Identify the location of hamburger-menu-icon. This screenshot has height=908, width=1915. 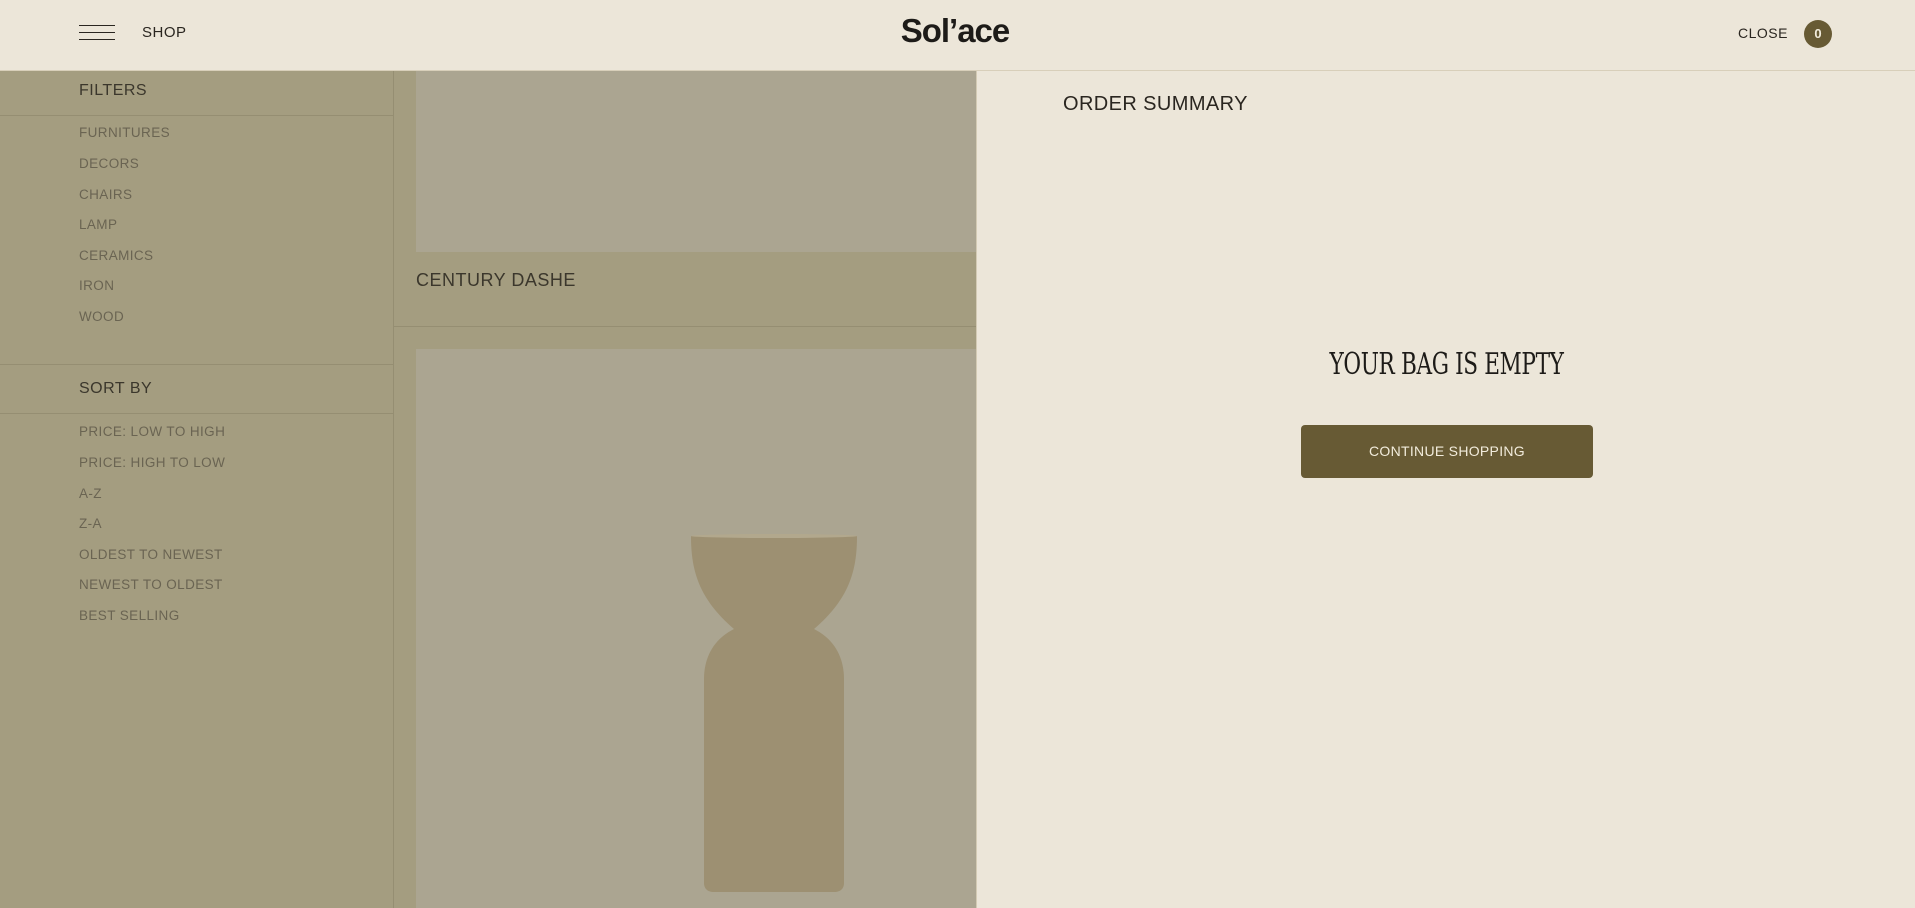
(97, 33).